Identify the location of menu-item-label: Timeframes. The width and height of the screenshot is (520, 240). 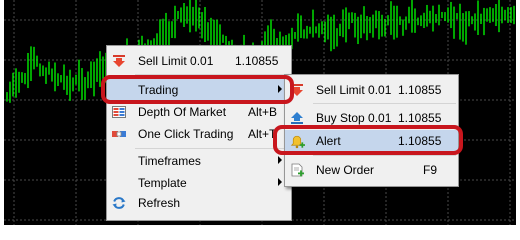
(169, 161).